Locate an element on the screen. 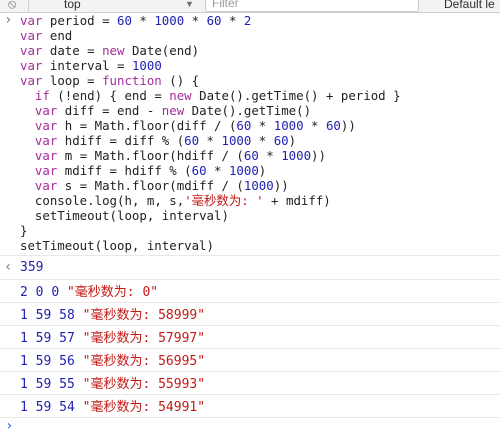 The height and width of the screenshot is (436, 500). log-message: 1 59 54 "毫秒数为: 54991" is located at coordinates (112, 407).